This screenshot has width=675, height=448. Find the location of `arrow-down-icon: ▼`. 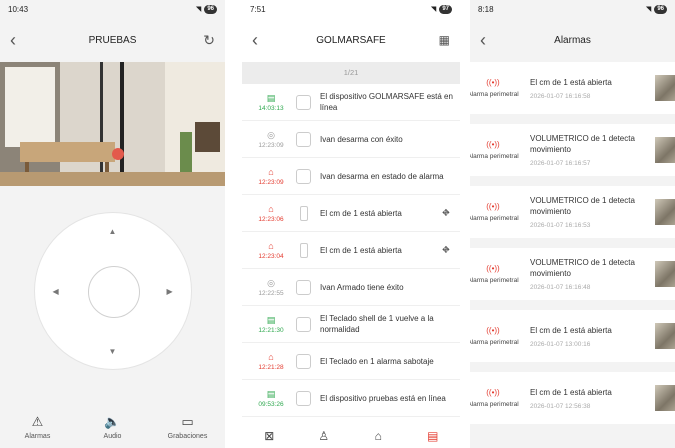

arrow-down-icon: ▼ is located at coordinates (113, 351).